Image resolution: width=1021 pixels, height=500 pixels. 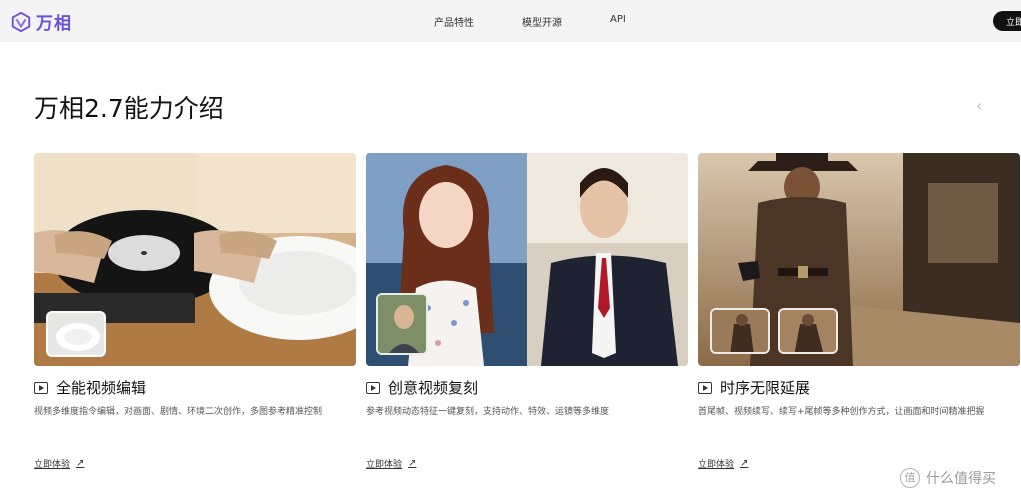 What do you see at coordinates (433, 388) in the screenshot?
I see `card-title: 创意视频复刻` at bounding box center [433, 388].